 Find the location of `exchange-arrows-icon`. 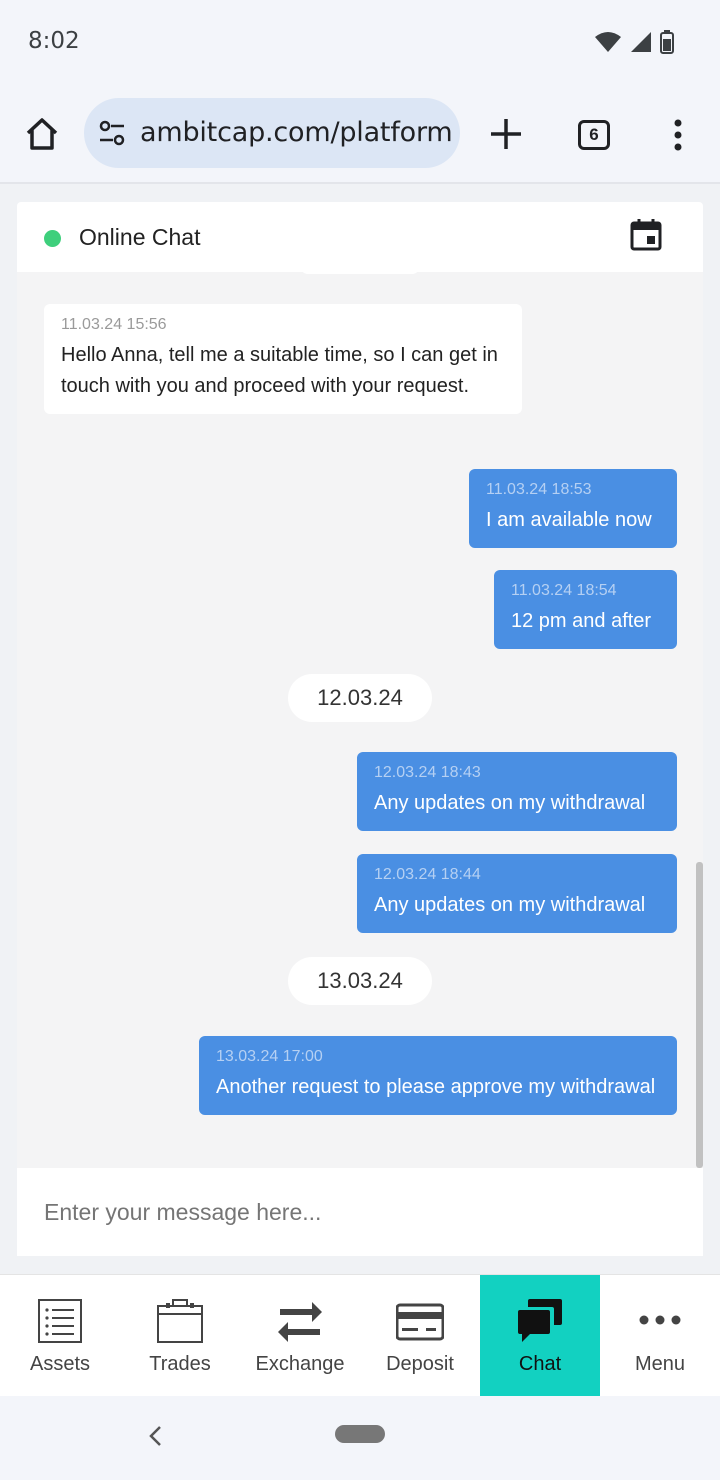

exchange-arrows-icon is located at coordinates (300, 1322).